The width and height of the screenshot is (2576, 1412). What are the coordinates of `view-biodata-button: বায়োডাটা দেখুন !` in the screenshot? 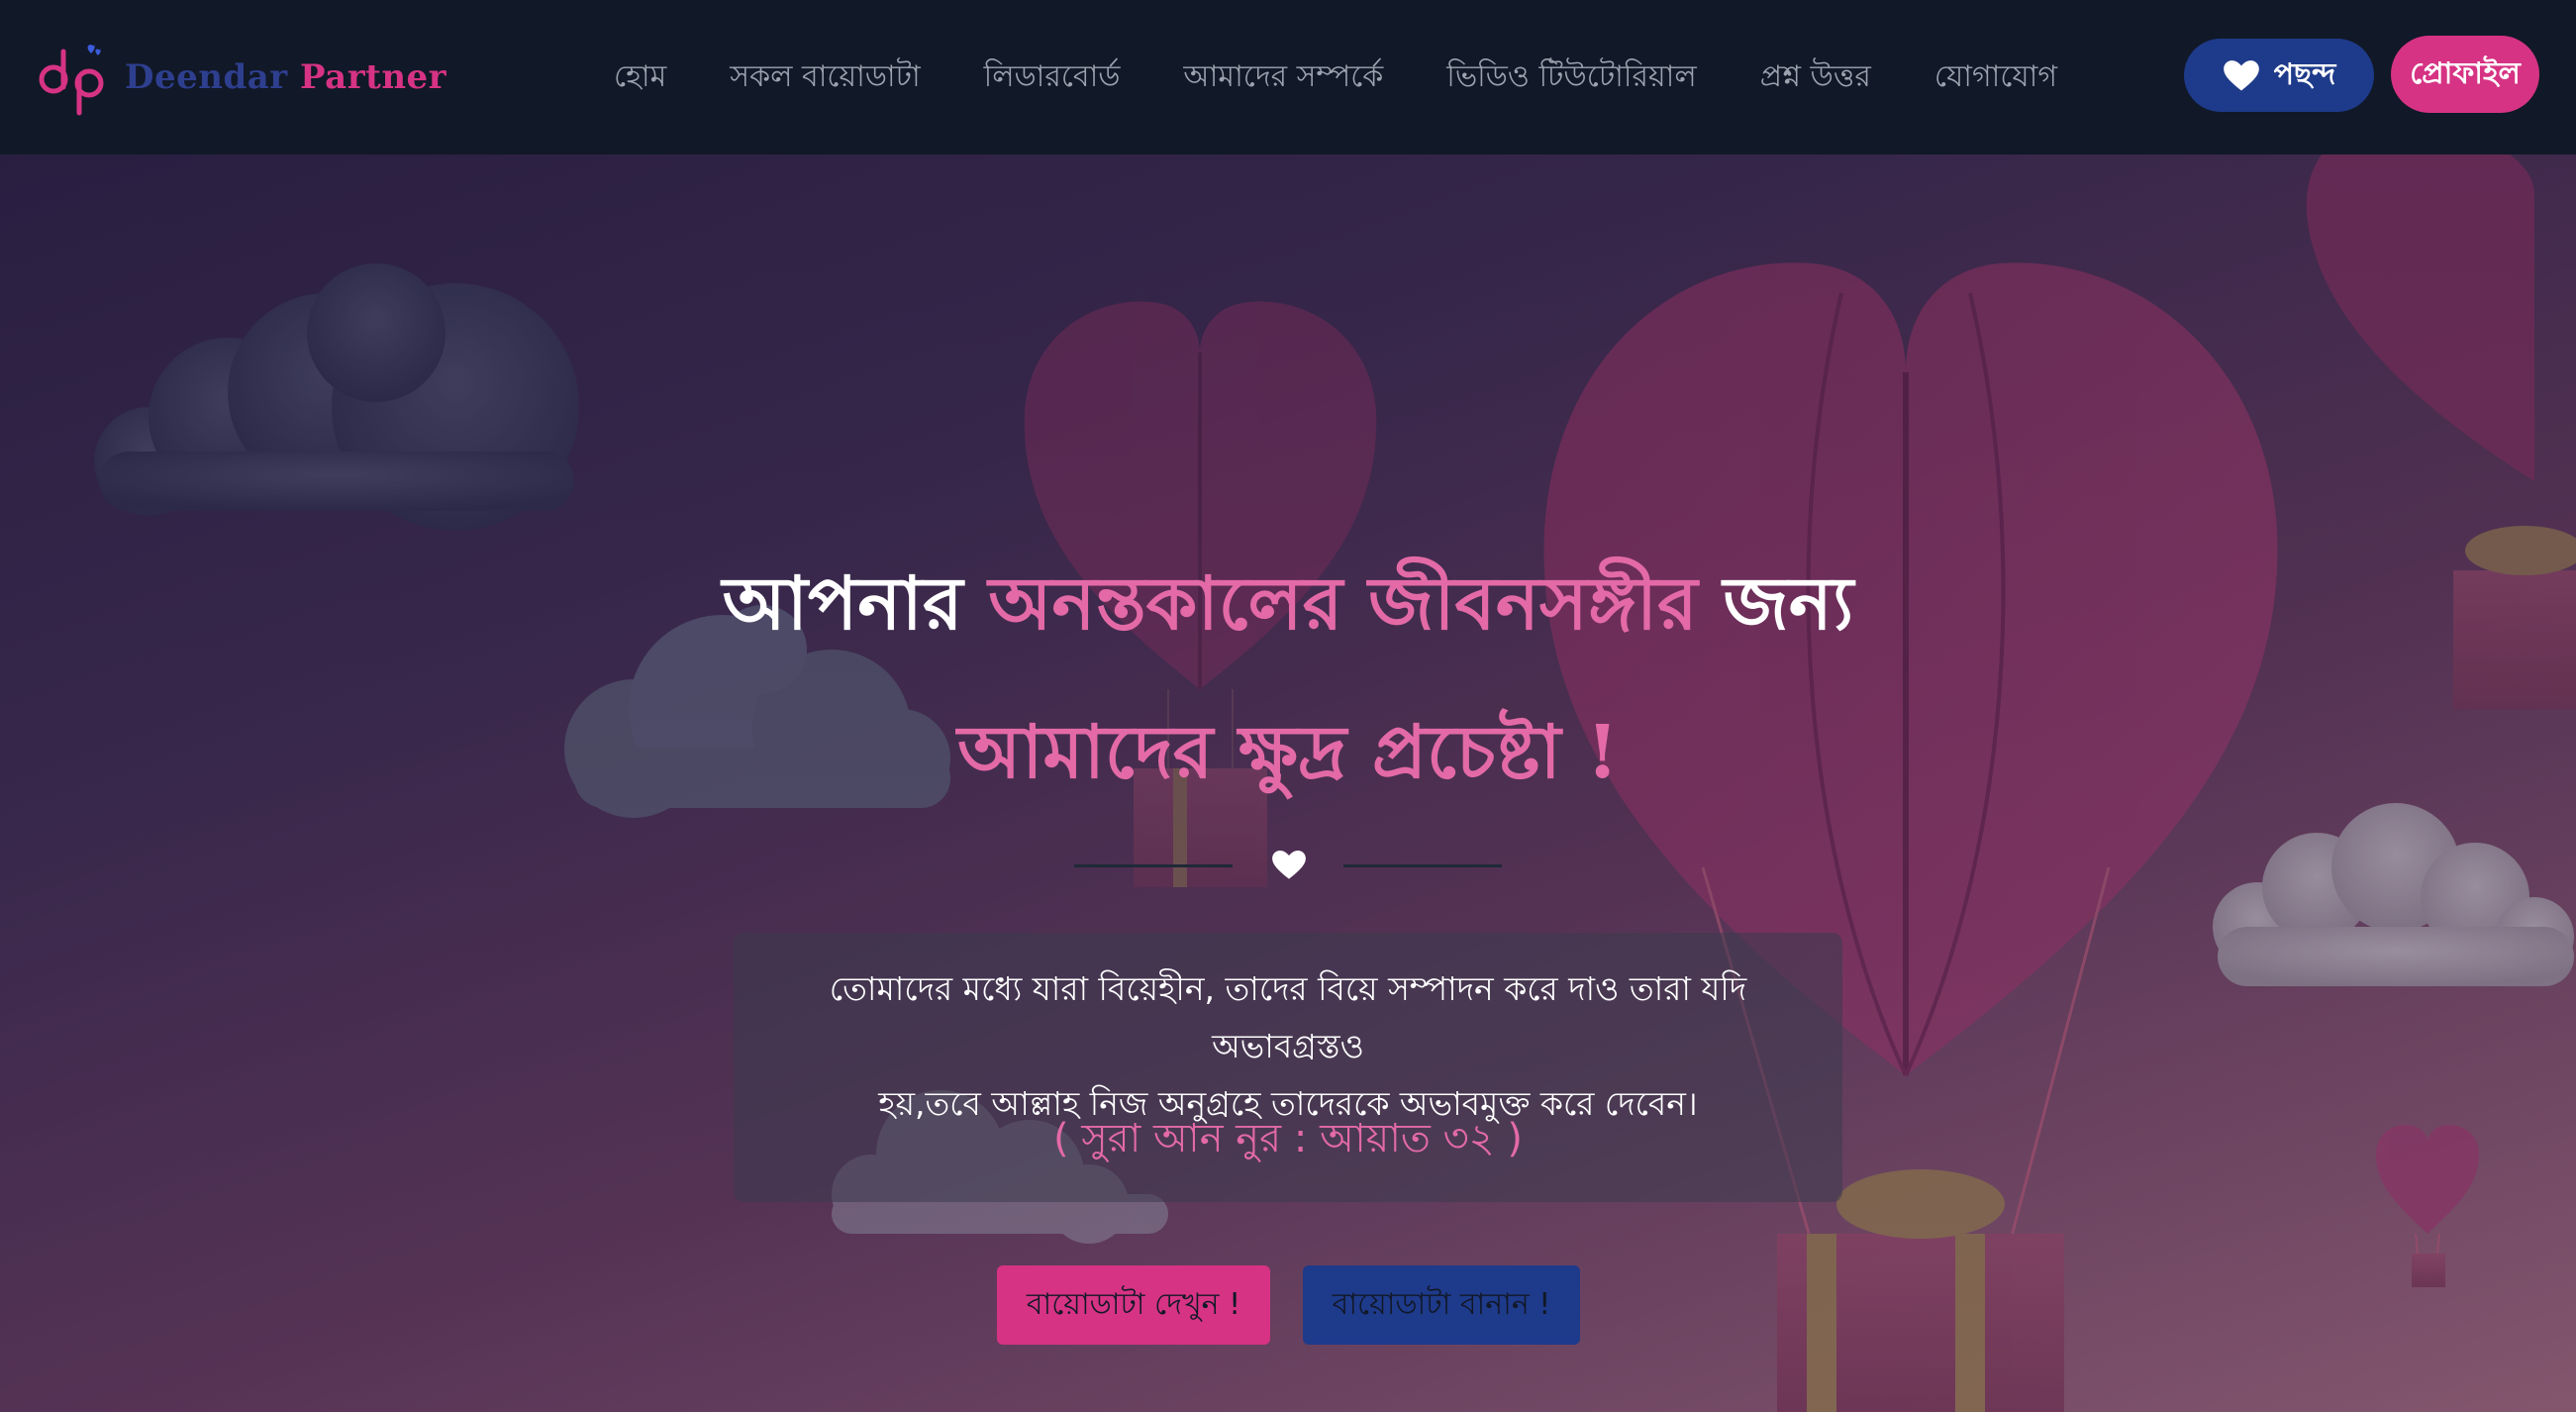 It's located at (1134, 1305).